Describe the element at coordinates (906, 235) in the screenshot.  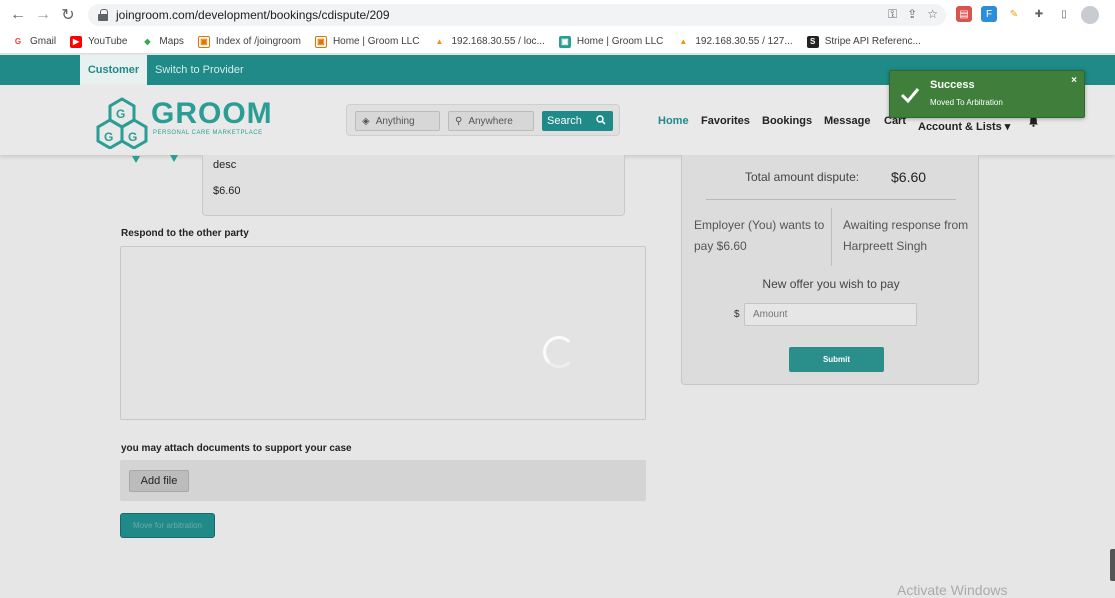
I see `awaiting-response-text: Awaiting response from Harpreett Singh` at that location.